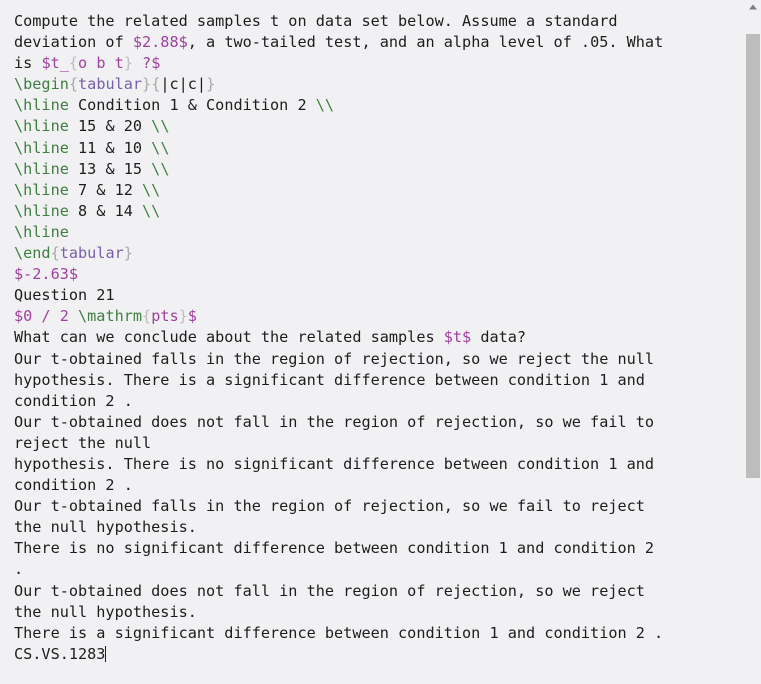  What do you see at coordinates (377, 232) in the screenshot?
I see `code-line: \hline` at bounding box center [377, 232].